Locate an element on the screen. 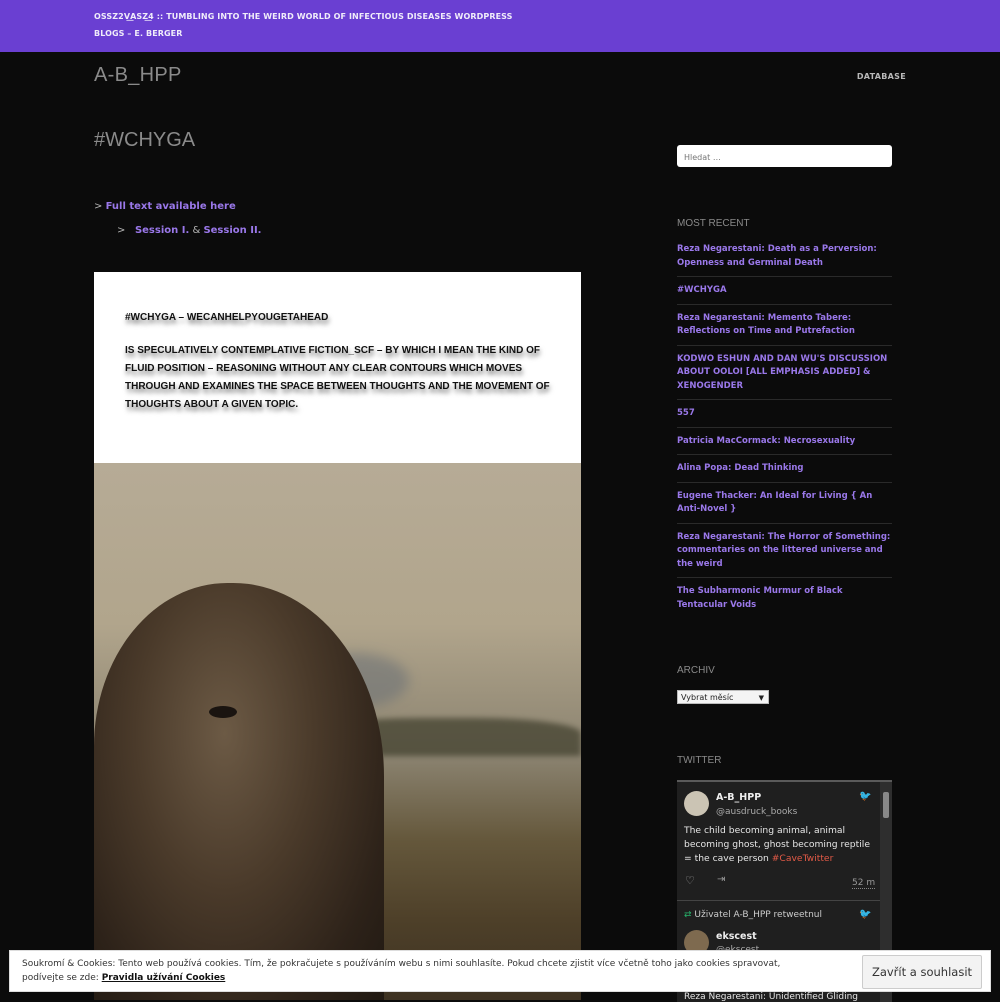 The width and height of the screenshot is (1000, 1002). tweet-author-handle: @ausdruck_books is located at coordinates (756, 812).